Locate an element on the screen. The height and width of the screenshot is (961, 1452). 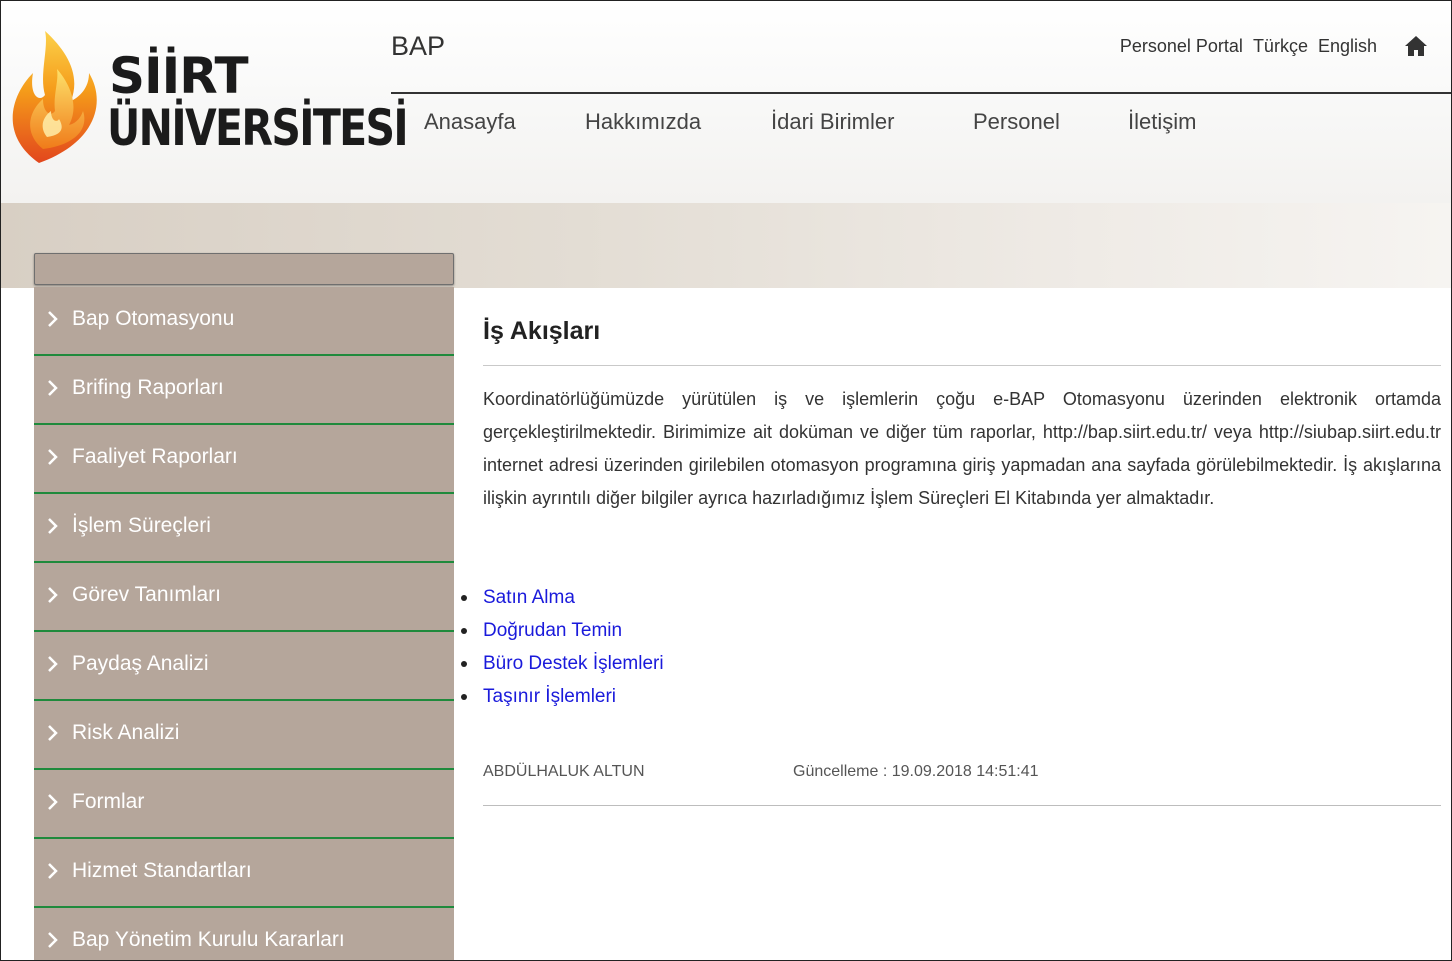
page-title: İş Akışları is located at coordinates (542, 331).